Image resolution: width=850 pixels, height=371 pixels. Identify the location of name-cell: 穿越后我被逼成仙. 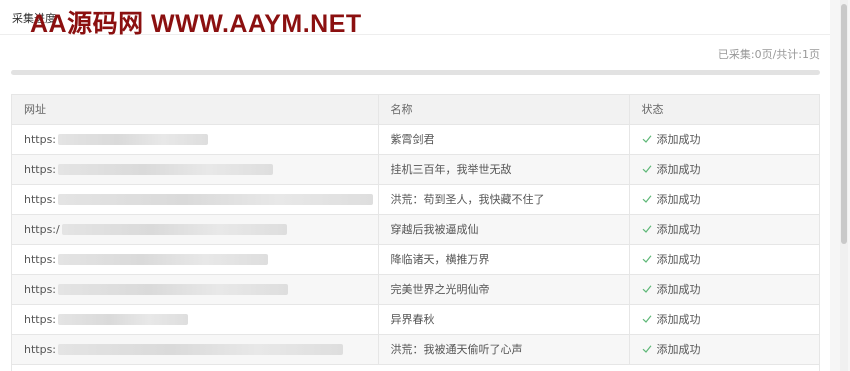
(503, 229).